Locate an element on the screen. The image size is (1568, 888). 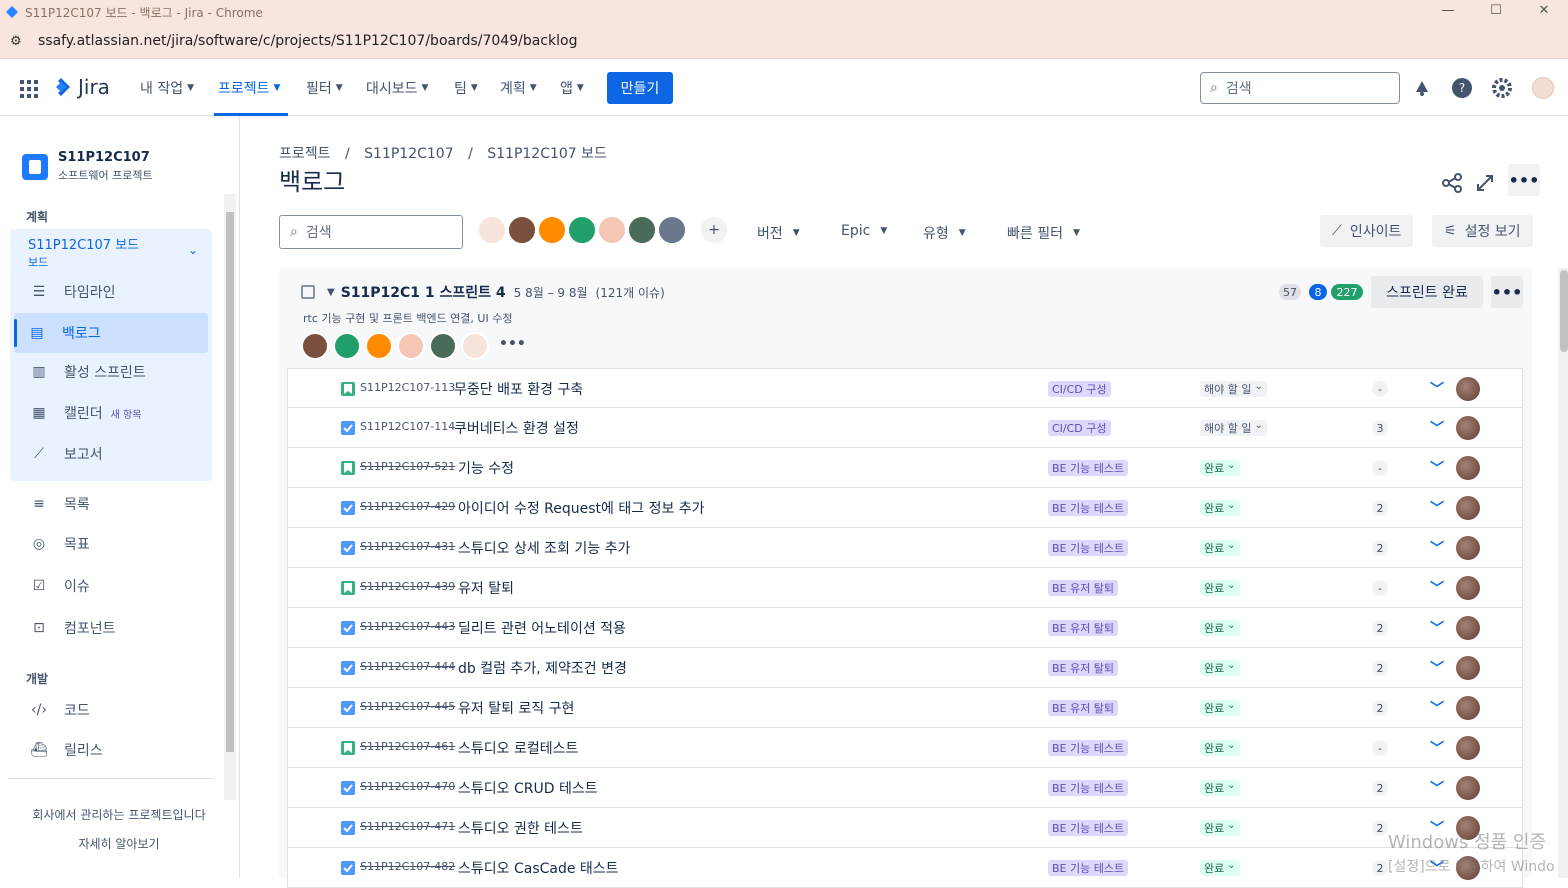
share-icon is located at coordinates (1452, 183).